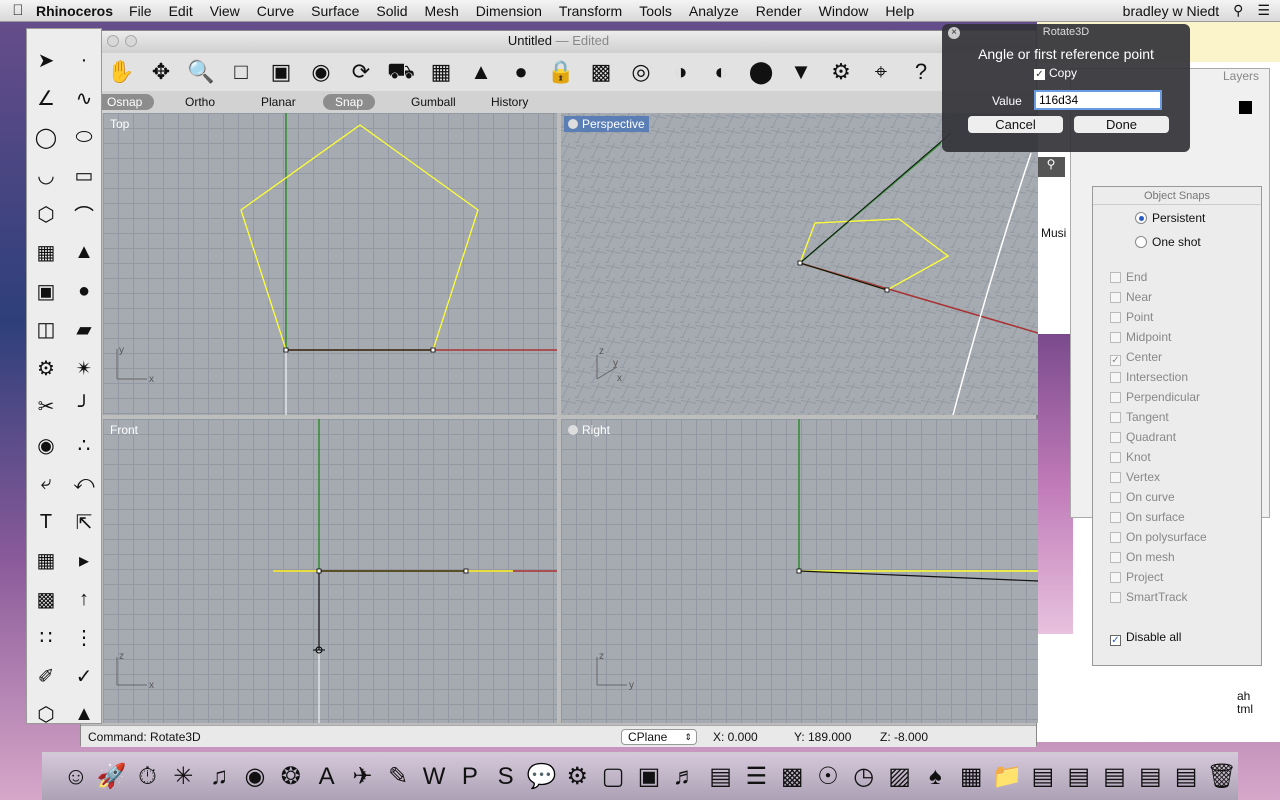  I want to click on pan-icon: ✥, so click(161, 72).